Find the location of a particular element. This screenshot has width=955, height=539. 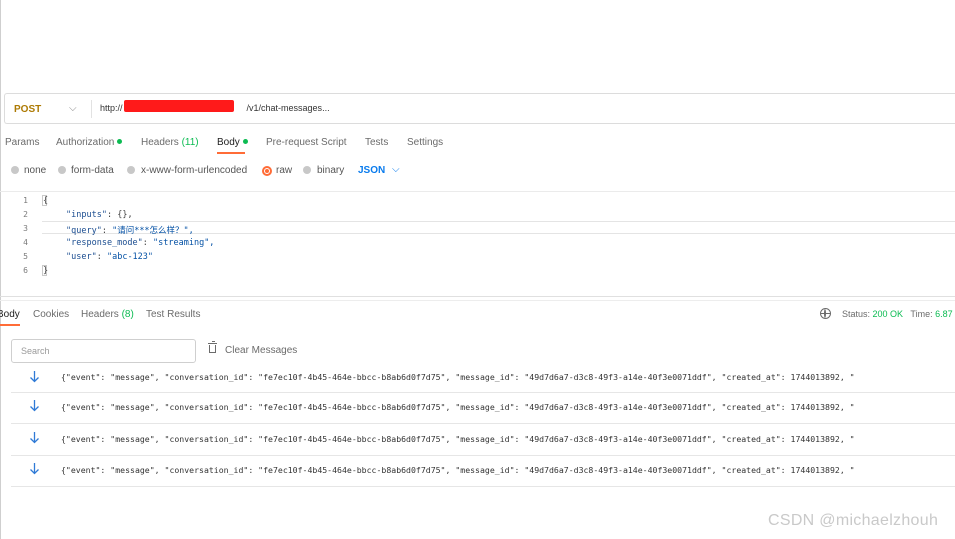

radio-label-form-data: form-data is located at coordinates (92, 170).